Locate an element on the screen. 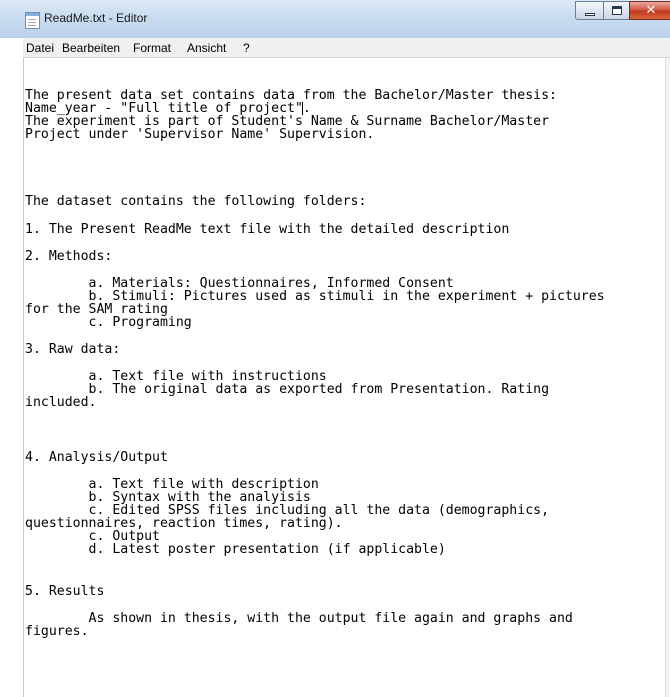 Image resolution: width=670 pixels, height=697 pixels. maximize-icon is located at coordinates (617, 10).